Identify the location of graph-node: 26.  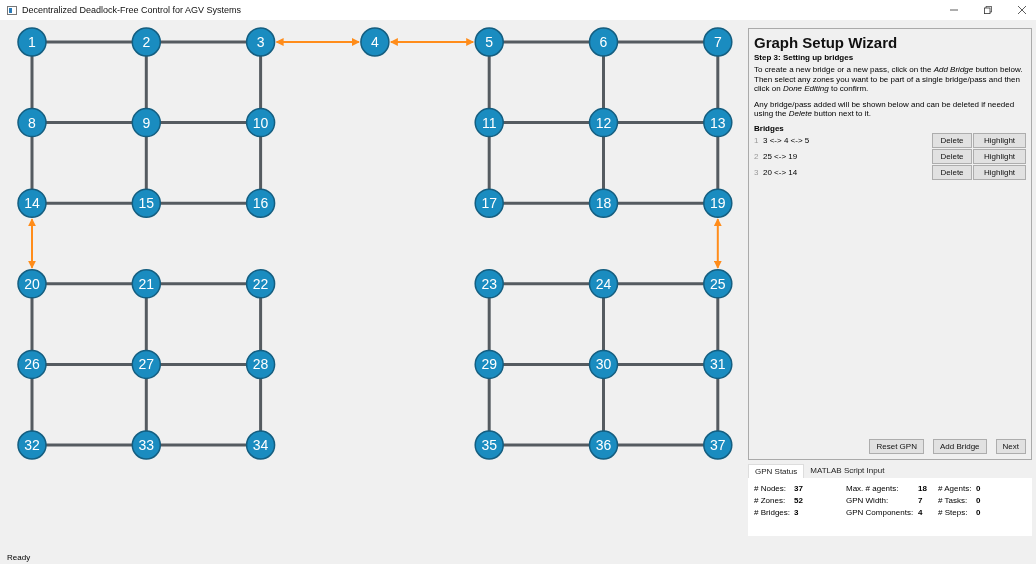
(32, 364).